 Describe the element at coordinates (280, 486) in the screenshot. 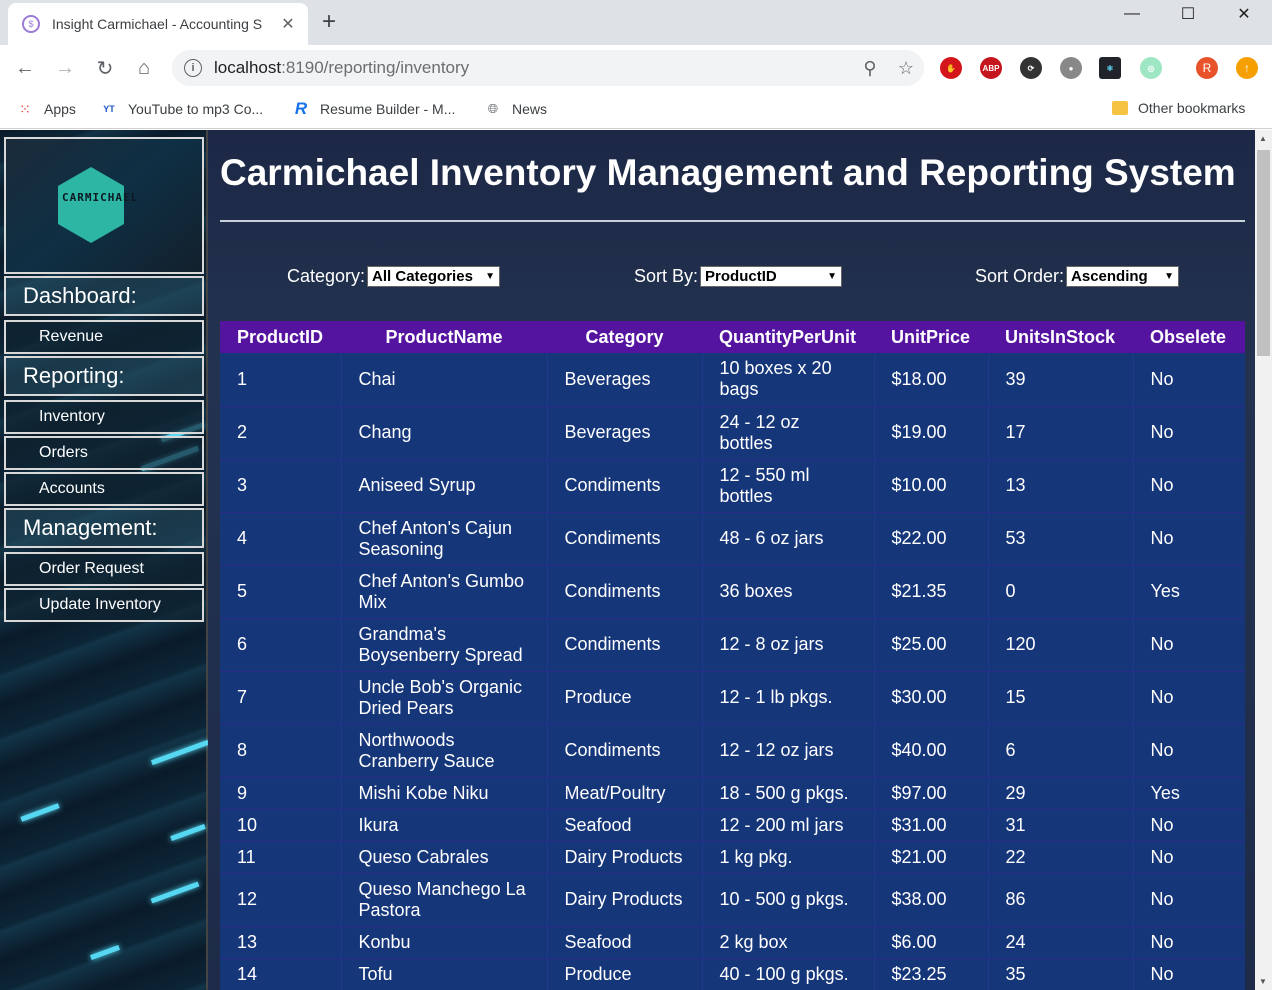

I see `table-cell: 3` at that location.